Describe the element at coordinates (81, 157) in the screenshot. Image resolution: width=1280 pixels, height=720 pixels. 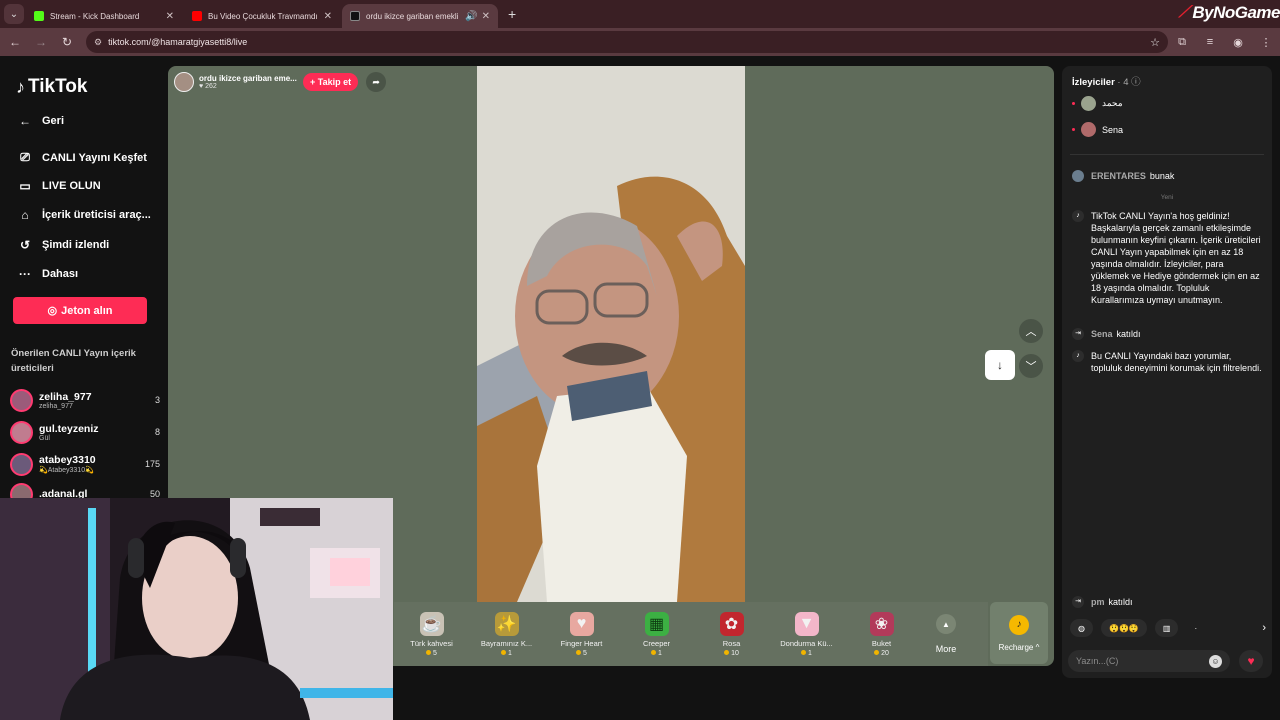
I see `nav-explore-live: ⎚ CANLI Yayını Keşfet` at that location.